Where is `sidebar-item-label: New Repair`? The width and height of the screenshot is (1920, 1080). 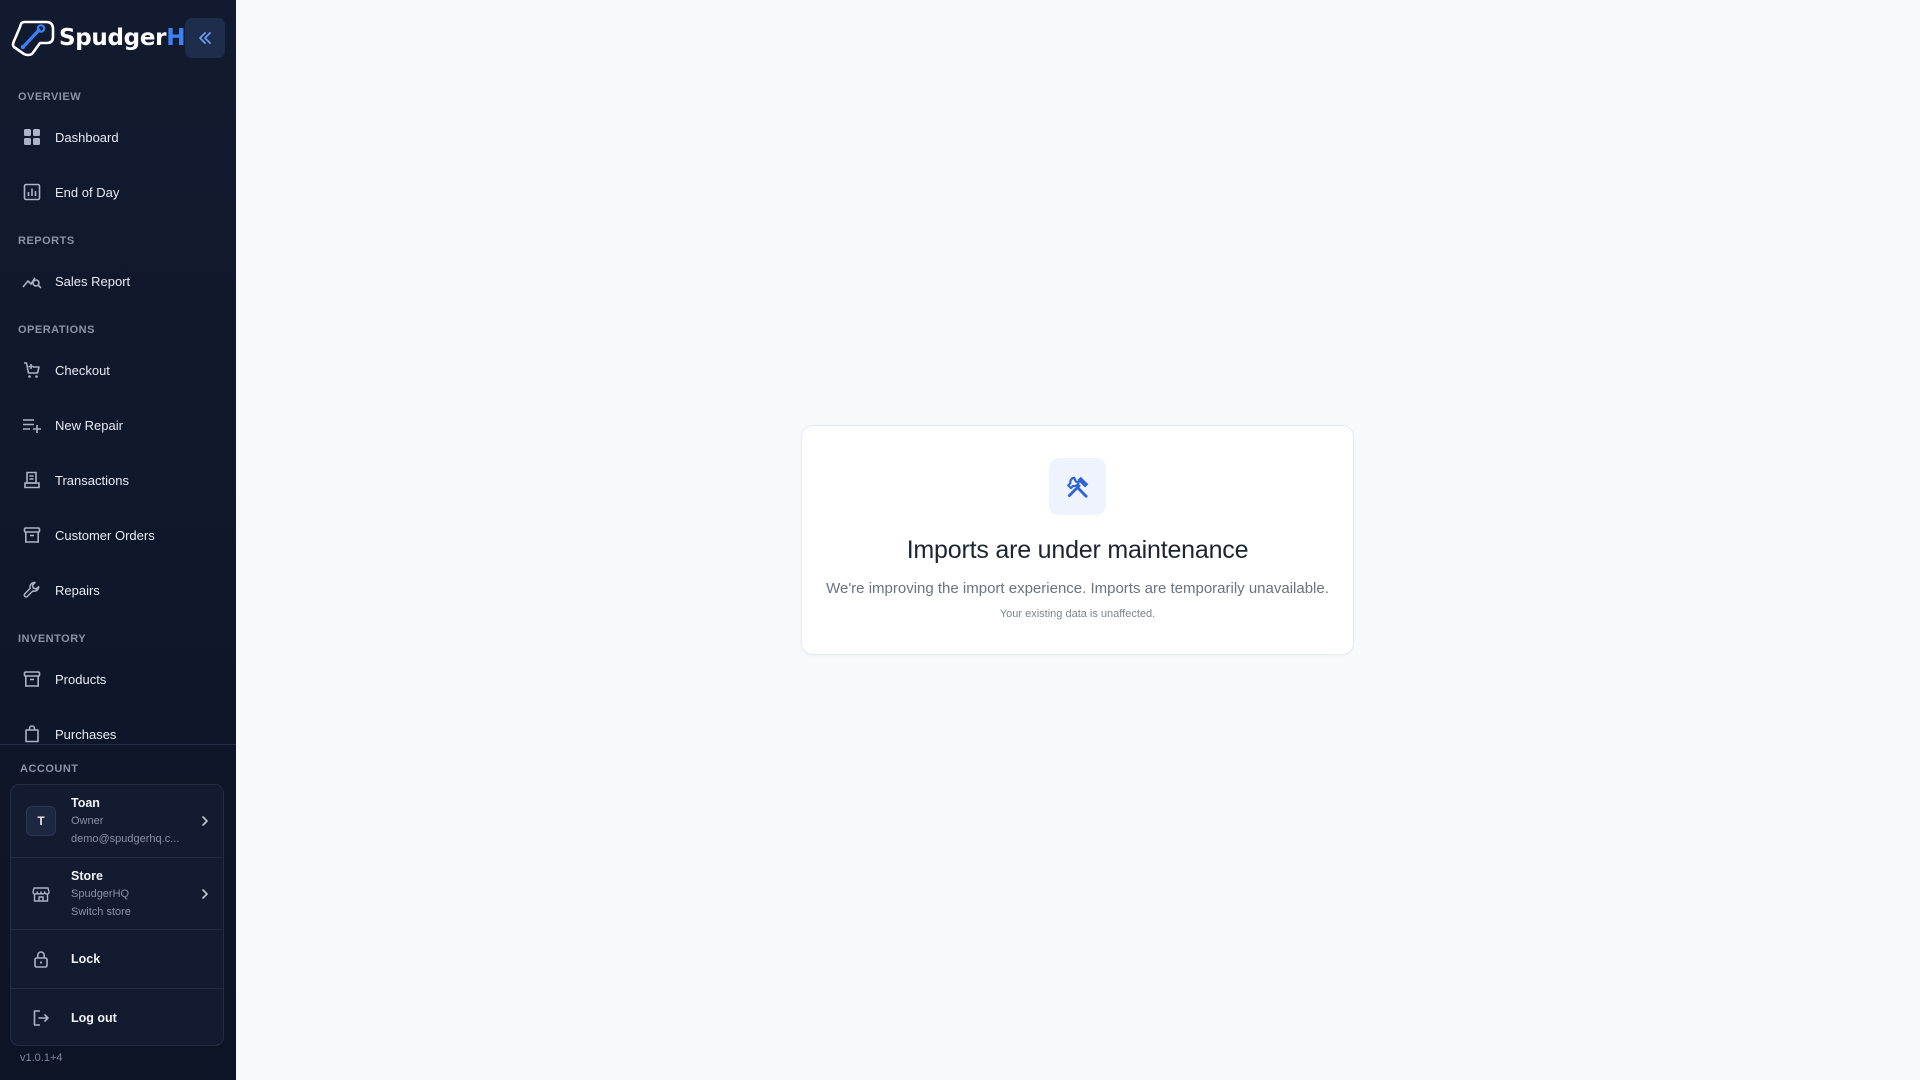 sidebar-item-label: New Repair is located at coordinates (89, 425).